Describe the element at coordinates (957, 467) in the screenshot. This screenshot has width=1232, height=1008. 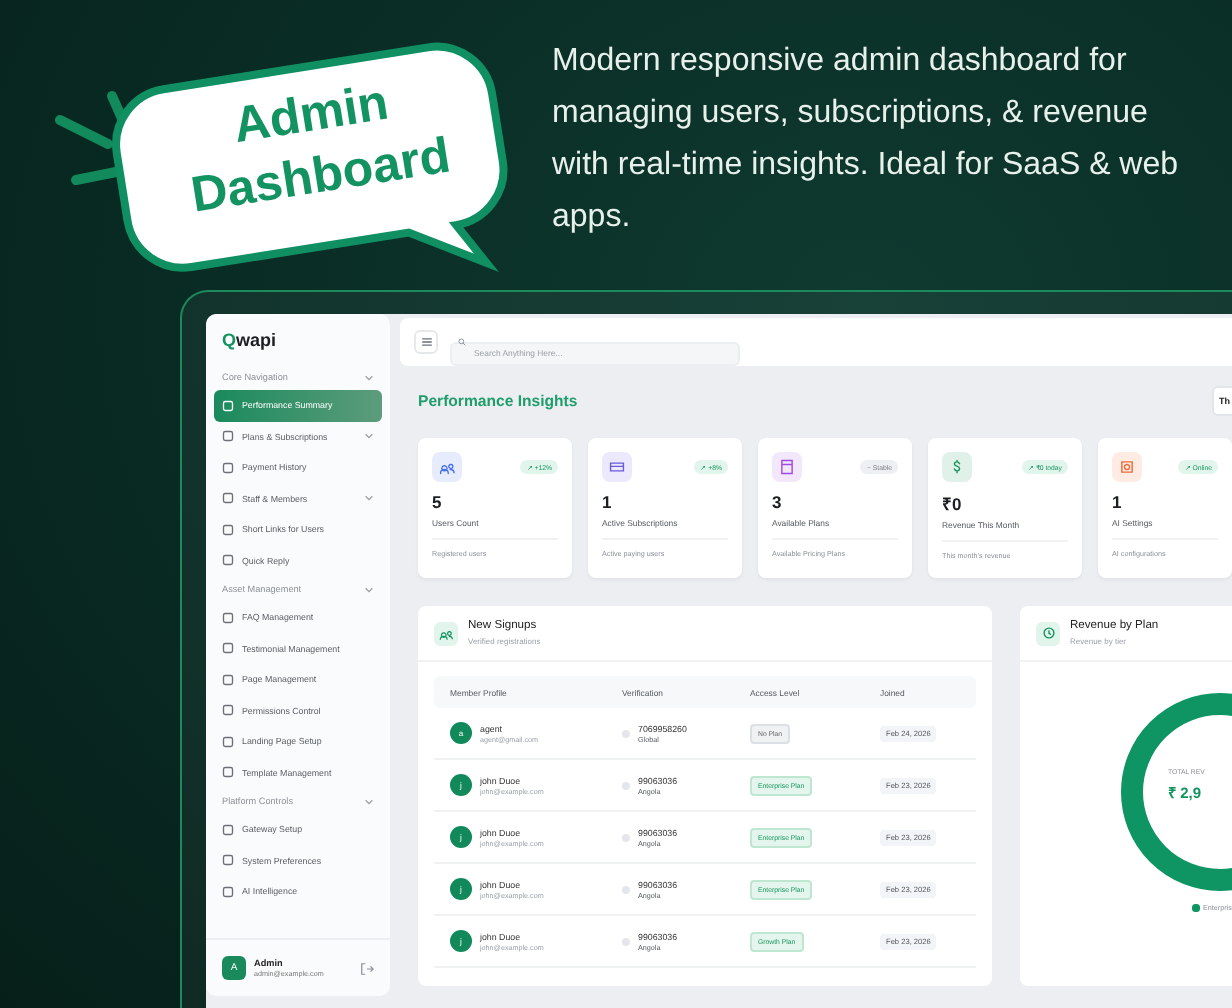
I see `dollar-icon` at that location.